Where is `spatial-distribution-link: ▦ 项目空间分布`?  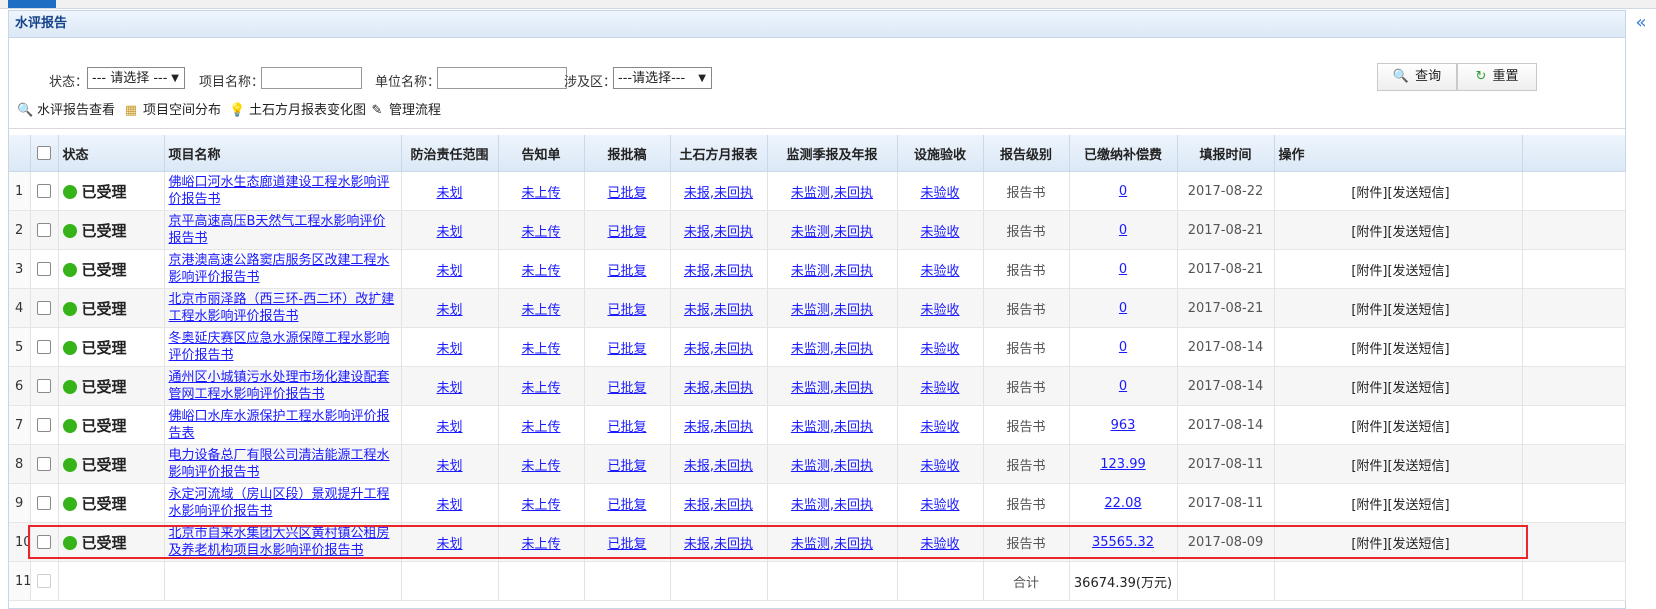 spatial-distribution-link: ▦ 项目空间分布 is located at coordinates (172, 108).